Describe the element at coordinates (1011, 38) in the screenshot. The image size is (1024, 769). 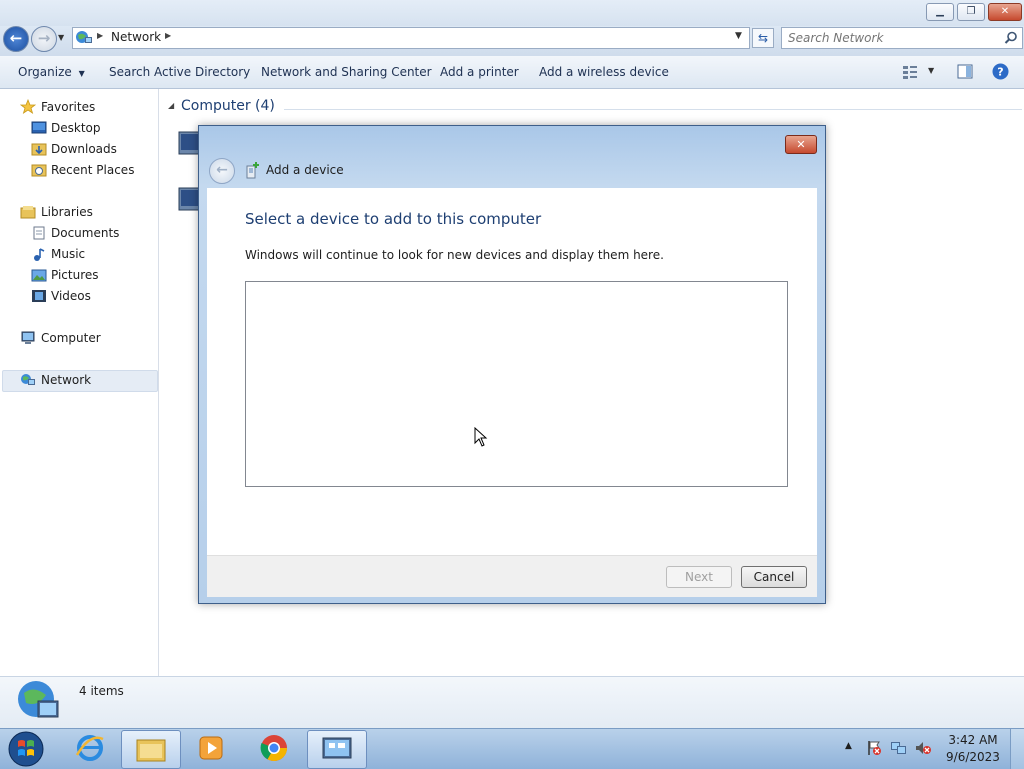
I see `search-icon` at that location.